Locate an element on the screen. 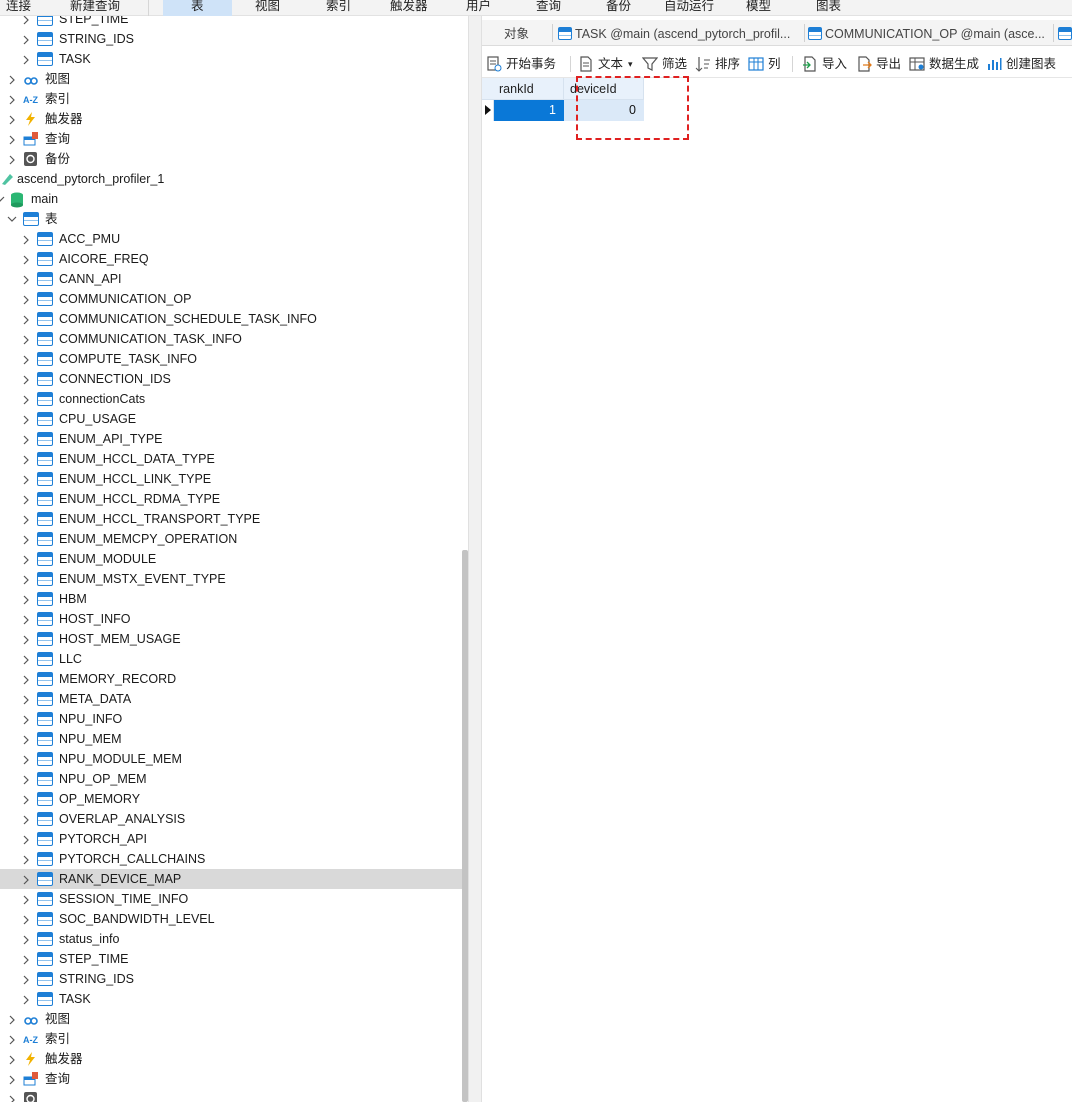  tree-item-table: ACC_PMU is located at coordinates (231, 239).